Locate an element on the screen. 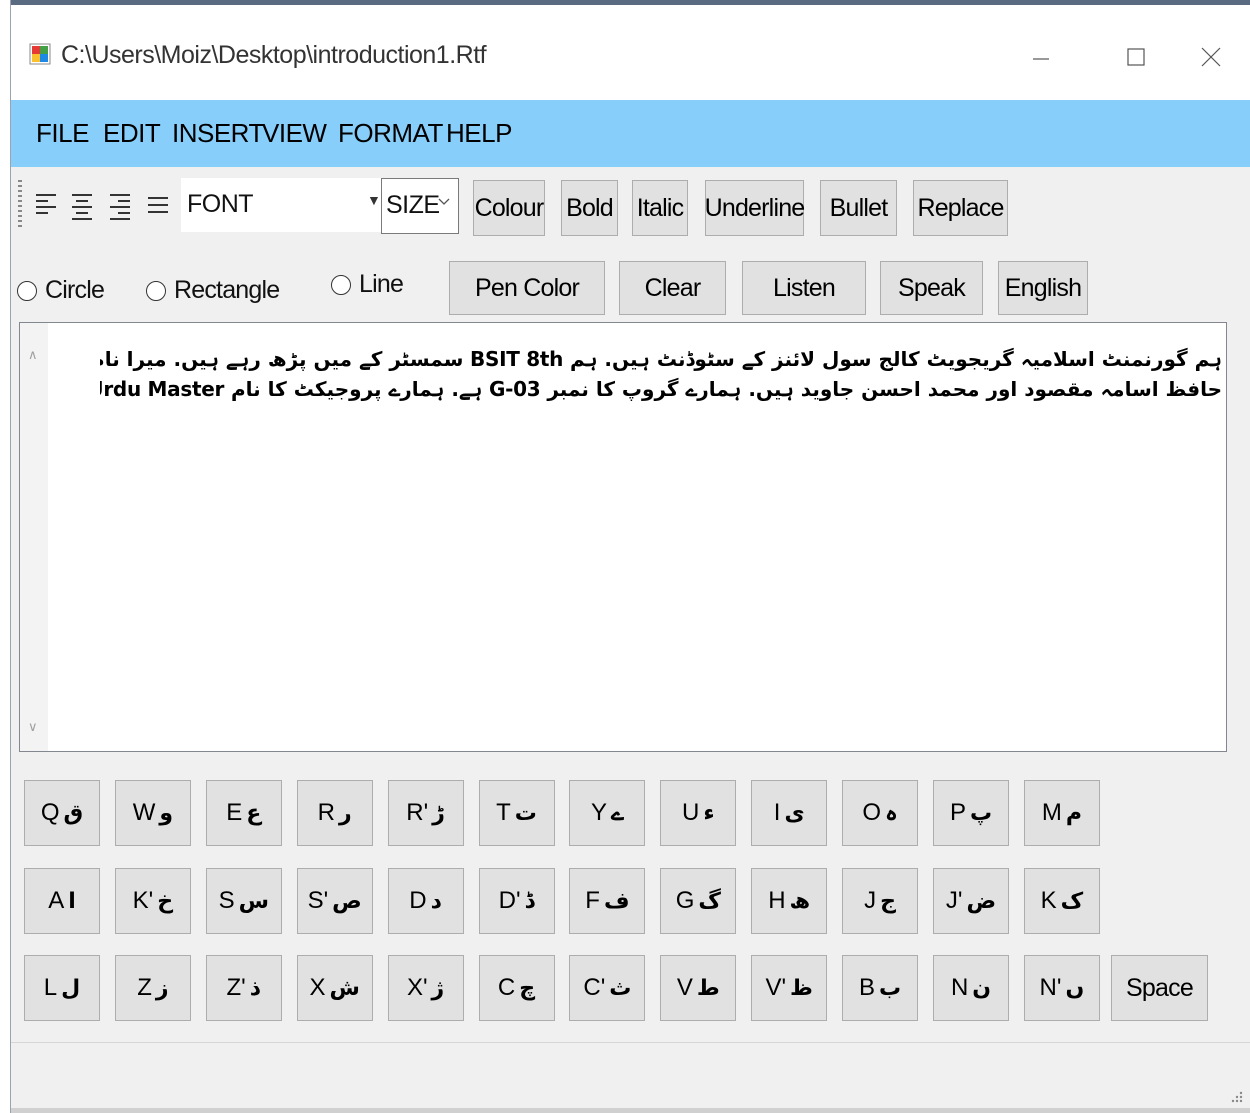  align-left-button is located at coordinates (46, 206).